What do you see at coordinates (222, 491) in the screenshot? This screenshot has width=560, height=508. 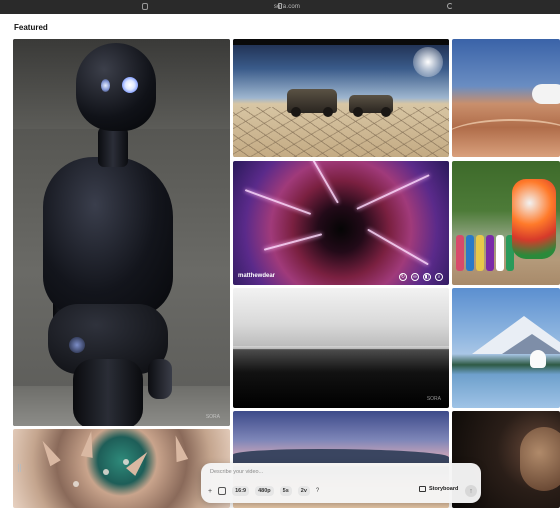 I see `preset-icon` at bounding box center [222, 491].